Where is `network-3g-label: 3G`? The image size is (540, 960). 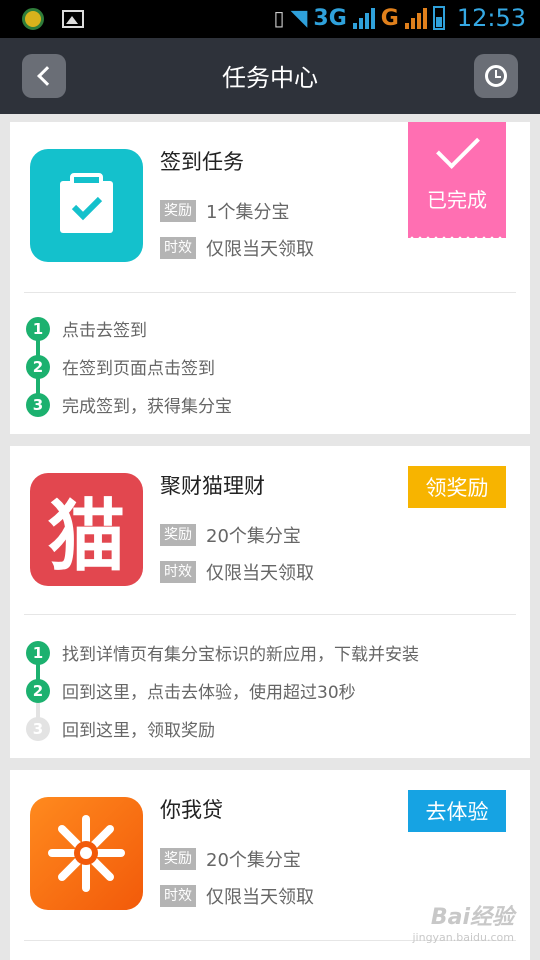
network-3g-label: 3G is located at coordinates (330, 18).